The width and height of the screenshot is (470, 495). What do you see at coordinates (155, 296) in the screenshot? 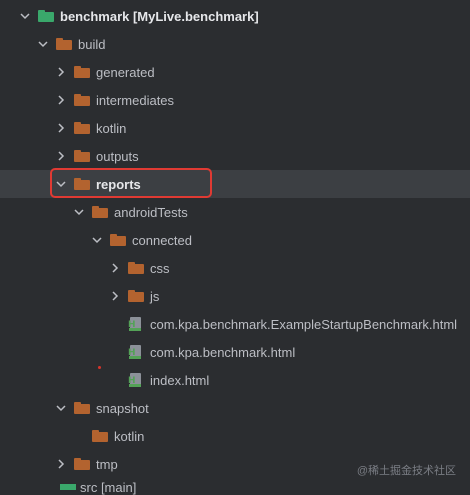
I see `tree-row-label: js` at bounding box center [155, 296].